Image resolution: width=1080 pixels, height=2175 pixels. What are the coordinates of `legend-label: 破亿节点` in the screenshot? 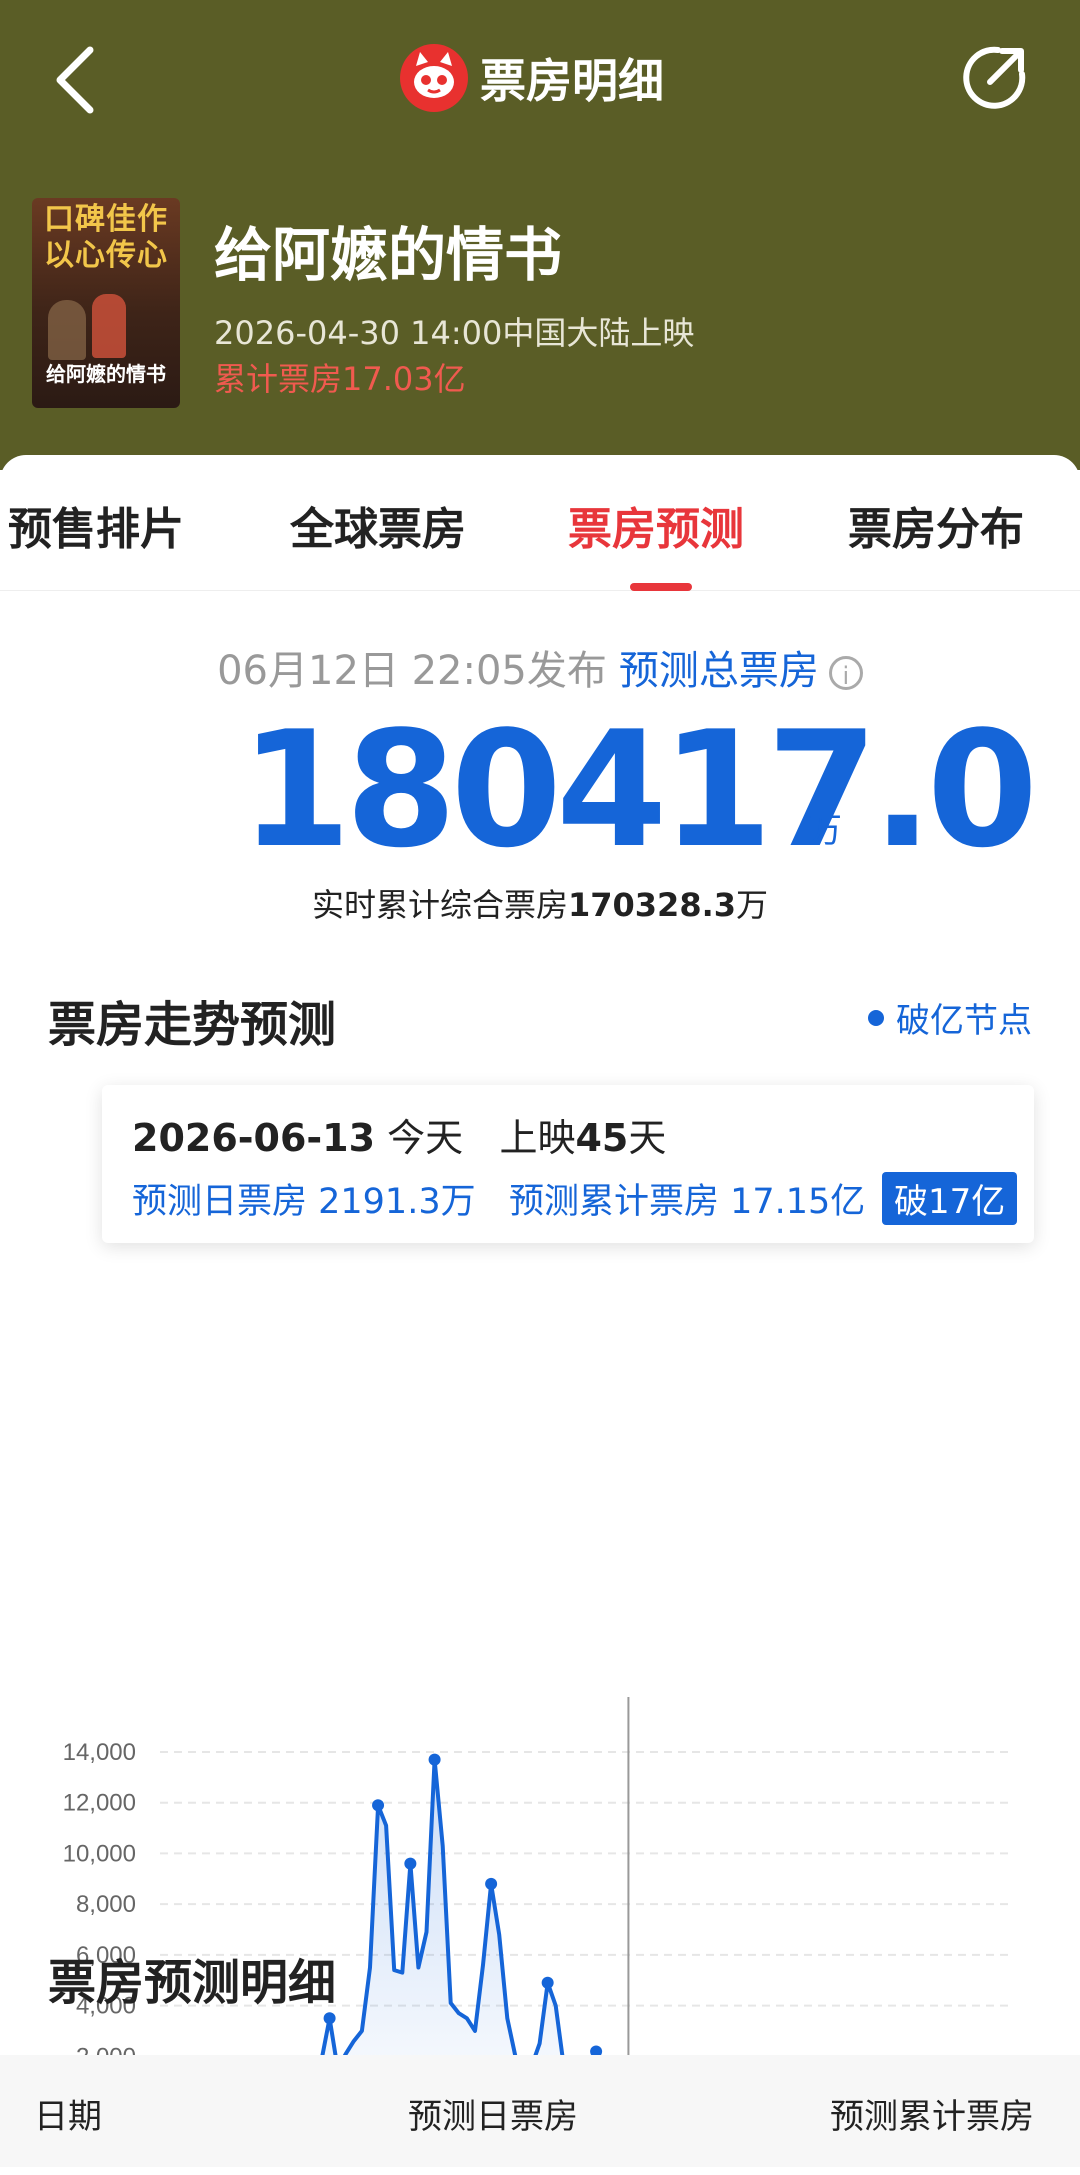 It's located at (964, 1021).